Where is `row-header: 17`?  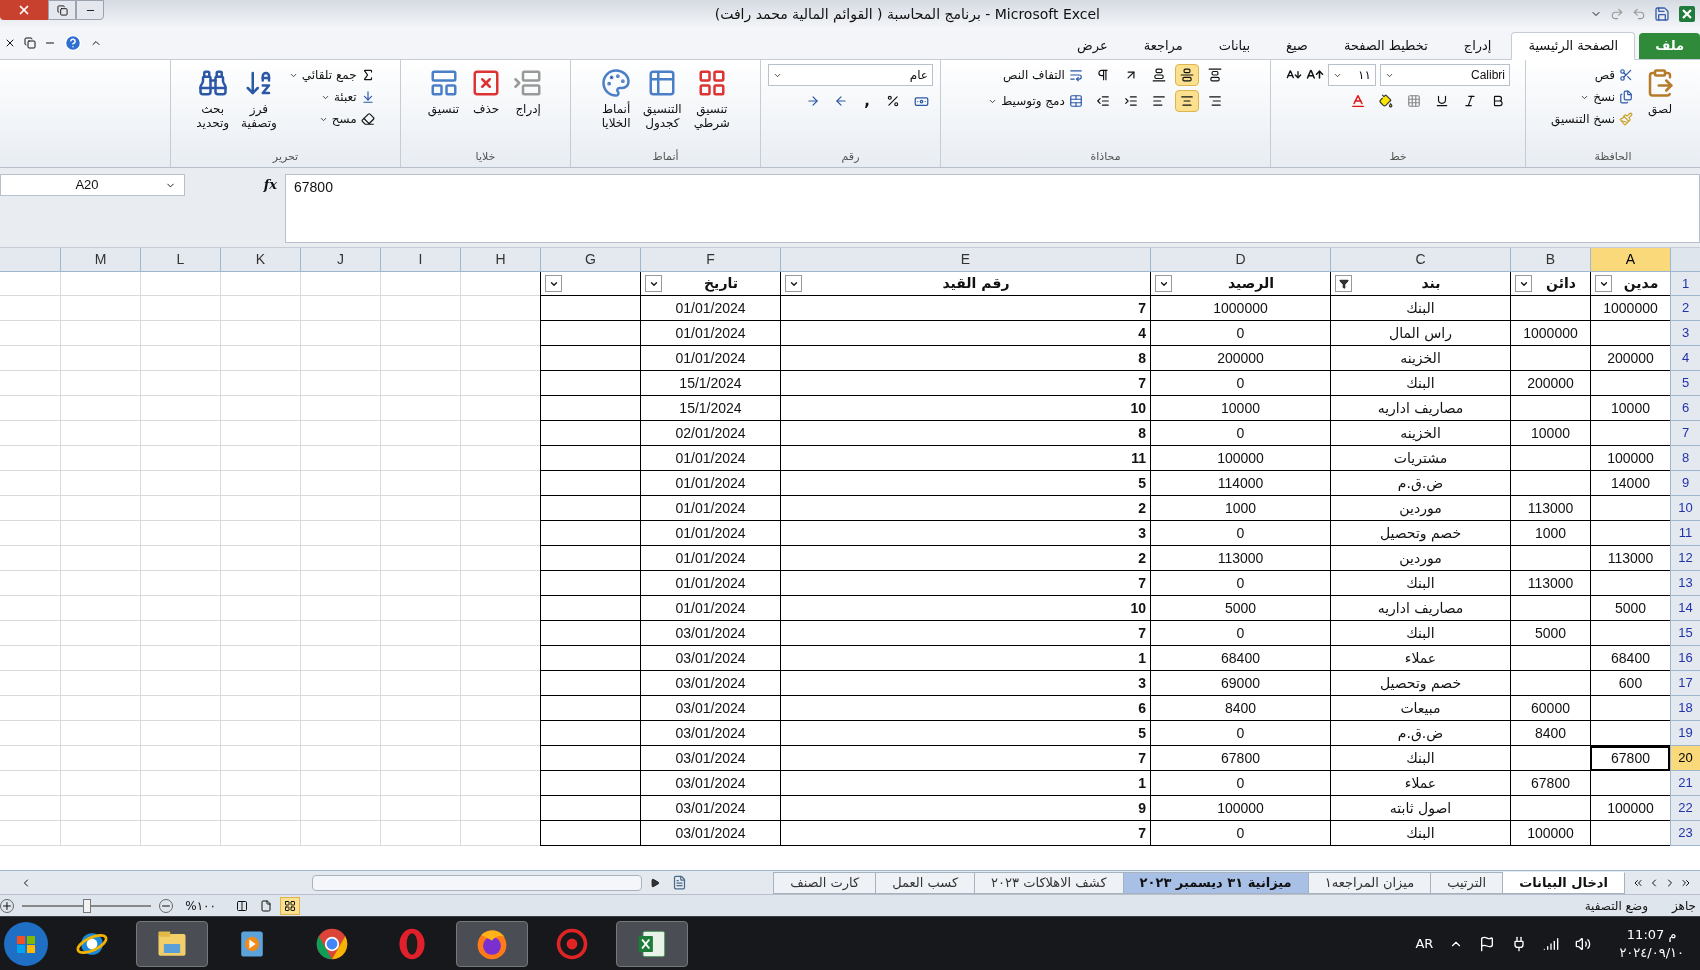
row-header: 17 is located at coordinates (1685, 683).